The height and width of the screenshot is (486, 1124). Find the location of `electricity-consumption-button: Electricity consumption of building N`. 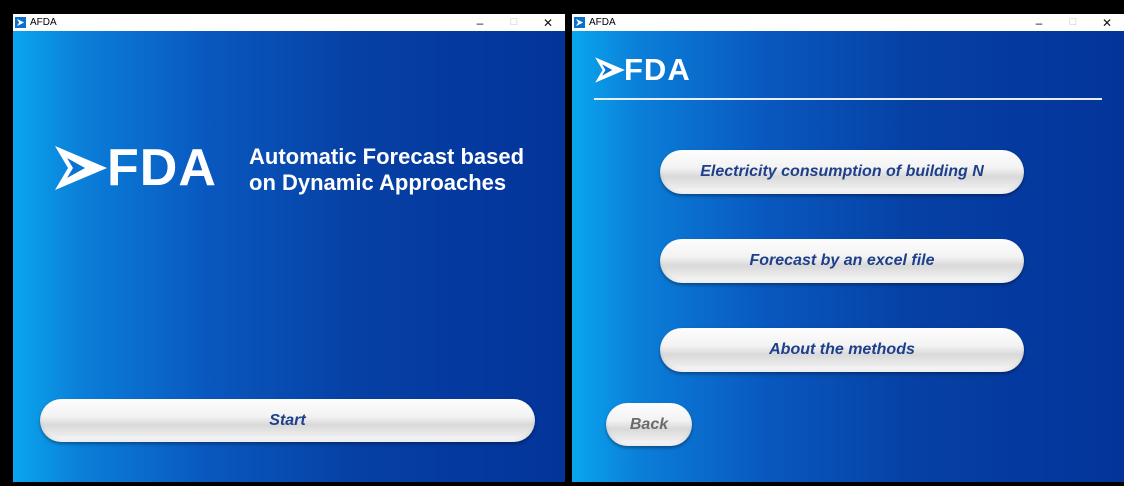

electricity-consumption-button: Electricity consumption of building N is located at coordinates (842, 172).